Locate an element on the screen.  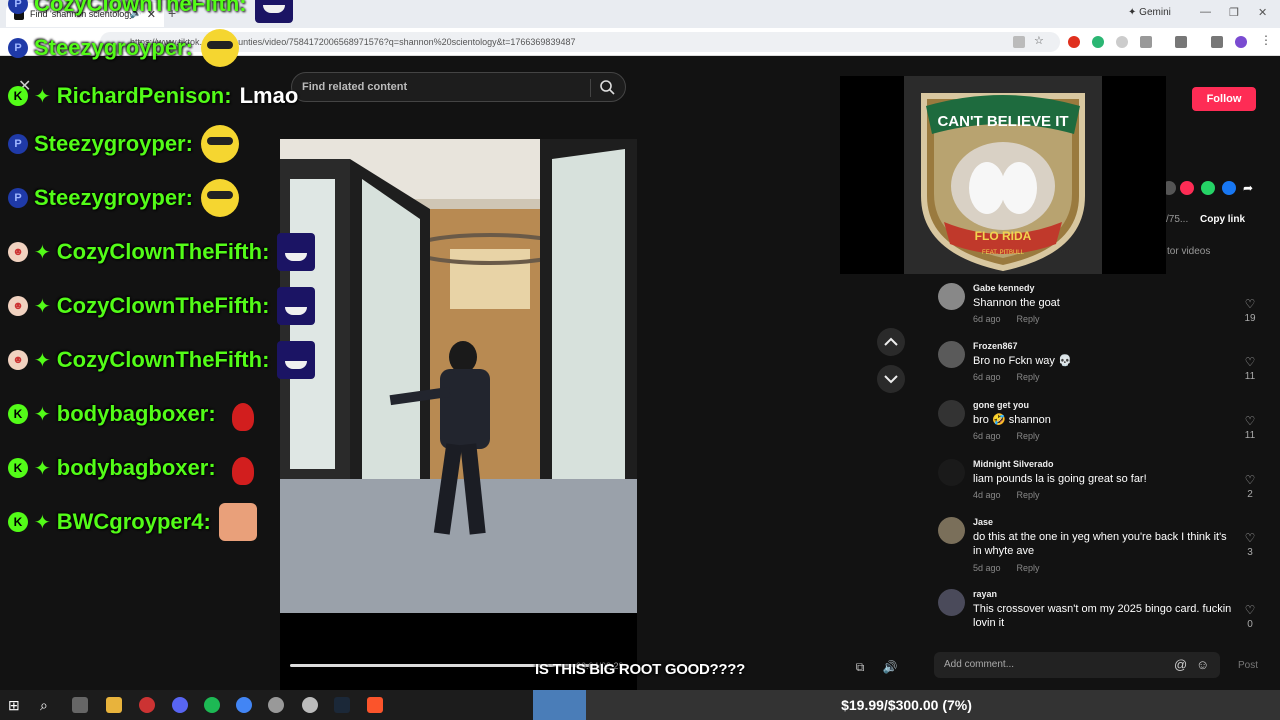
sidebar-icon is located at coordinates (1181, 42).